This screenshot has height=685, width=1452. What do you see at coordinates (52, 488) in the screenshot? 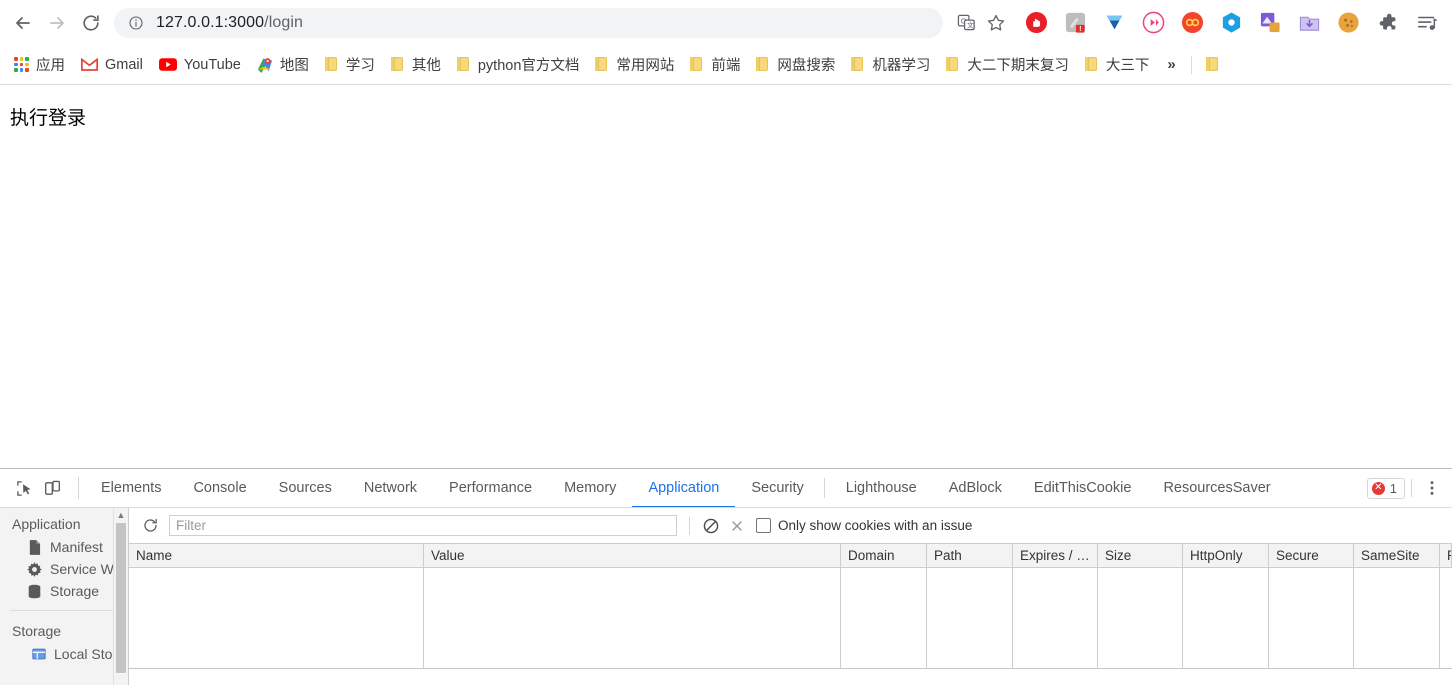
I see `device-toolbar-icon` at bounding box center [52, 488].